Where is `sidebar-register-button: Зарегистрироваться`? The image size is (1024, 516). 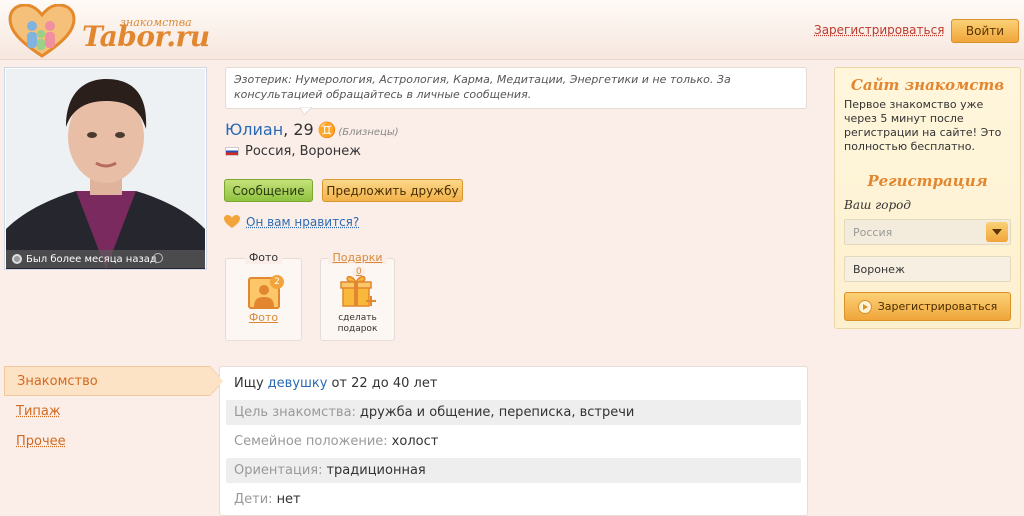
sidebar-register-button: Зарегистрироваться is located at coordinates (927, 306).